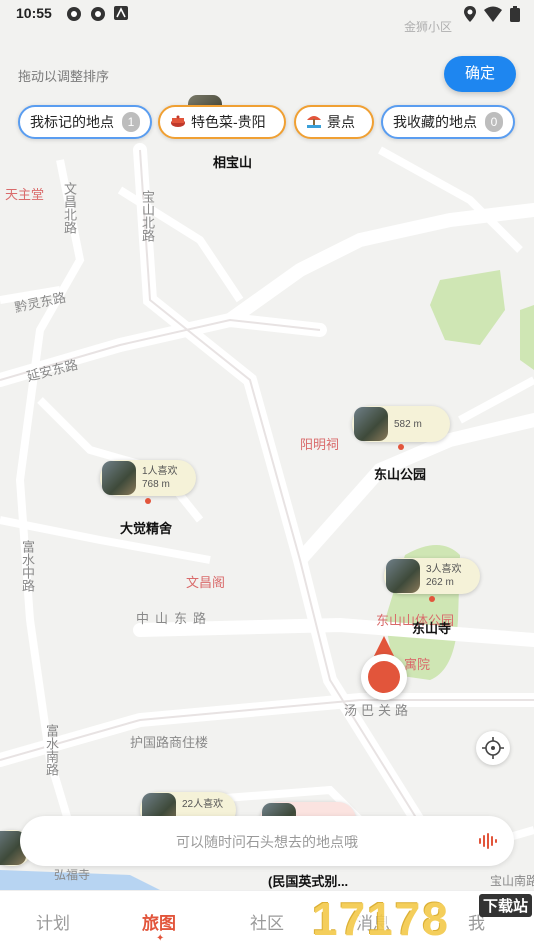  What do you see at coordinates (64, 76) in the screenshot?
I see `drag-hint-text: 拖动以调整排序` at bounding box center [64, 76].